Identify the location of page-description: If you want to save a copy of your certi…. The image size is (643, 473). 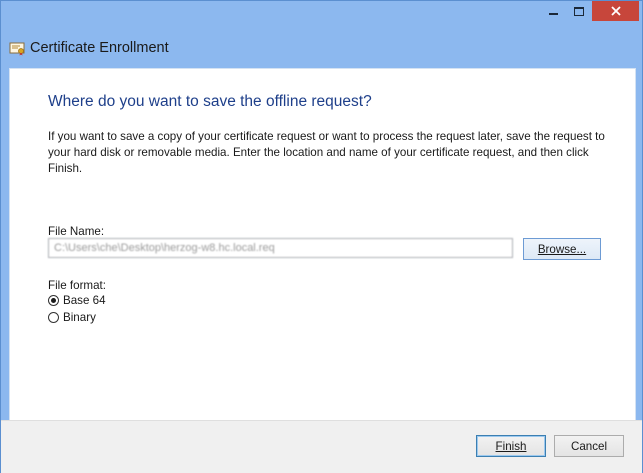
(326, 152).